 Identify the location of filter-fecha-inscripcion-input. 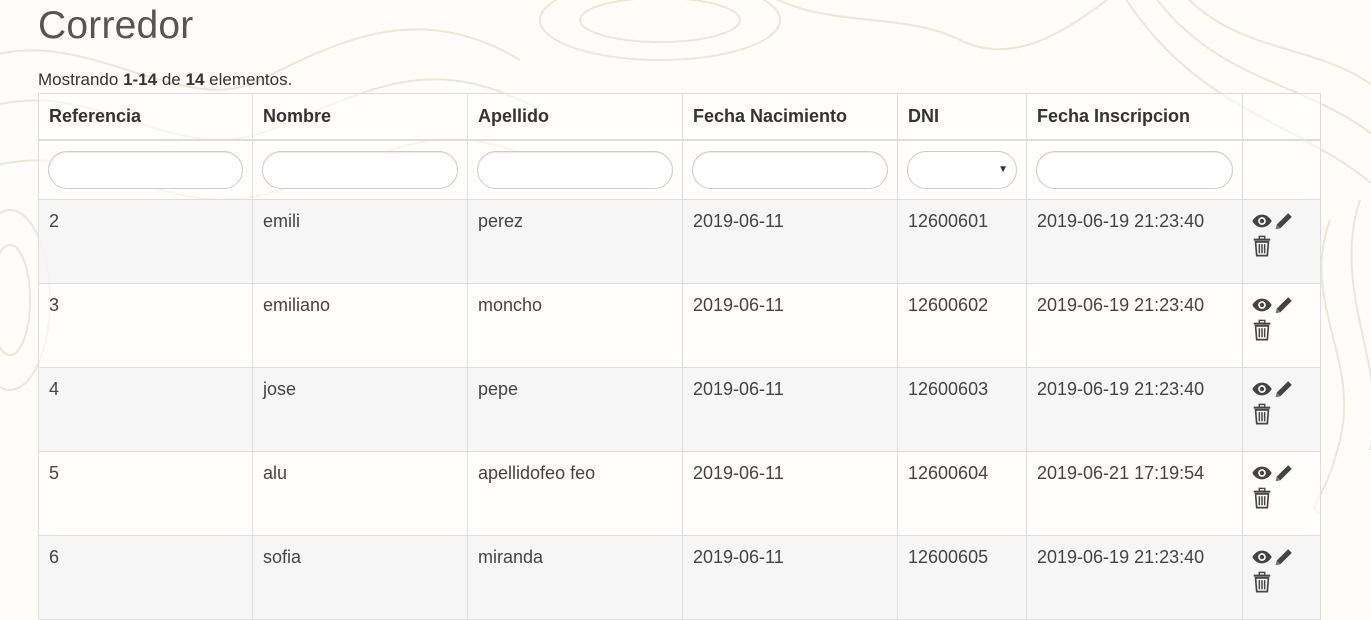
(1134, 170).